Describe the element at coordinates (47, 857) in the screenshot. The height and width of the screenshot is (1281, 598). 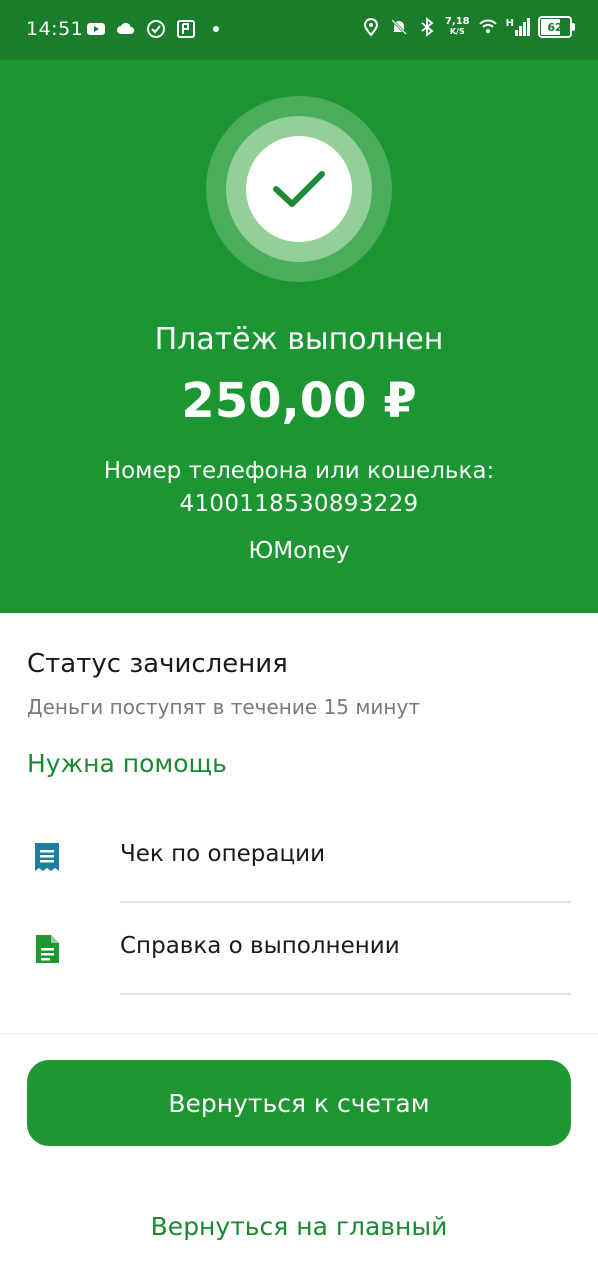
I see `receipt-icon` at that location.